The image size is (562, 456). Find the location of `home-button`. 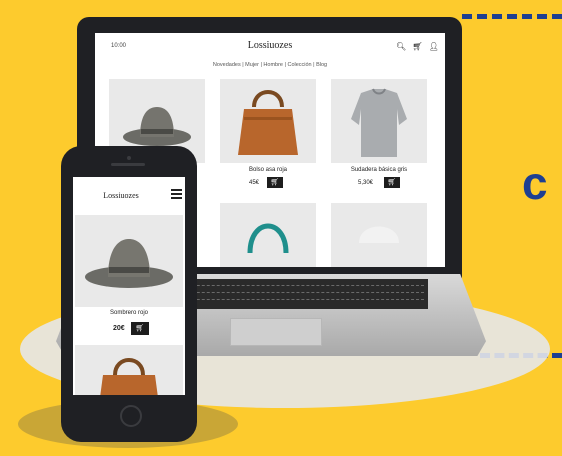

home-button is located at coordinates (131, 416).